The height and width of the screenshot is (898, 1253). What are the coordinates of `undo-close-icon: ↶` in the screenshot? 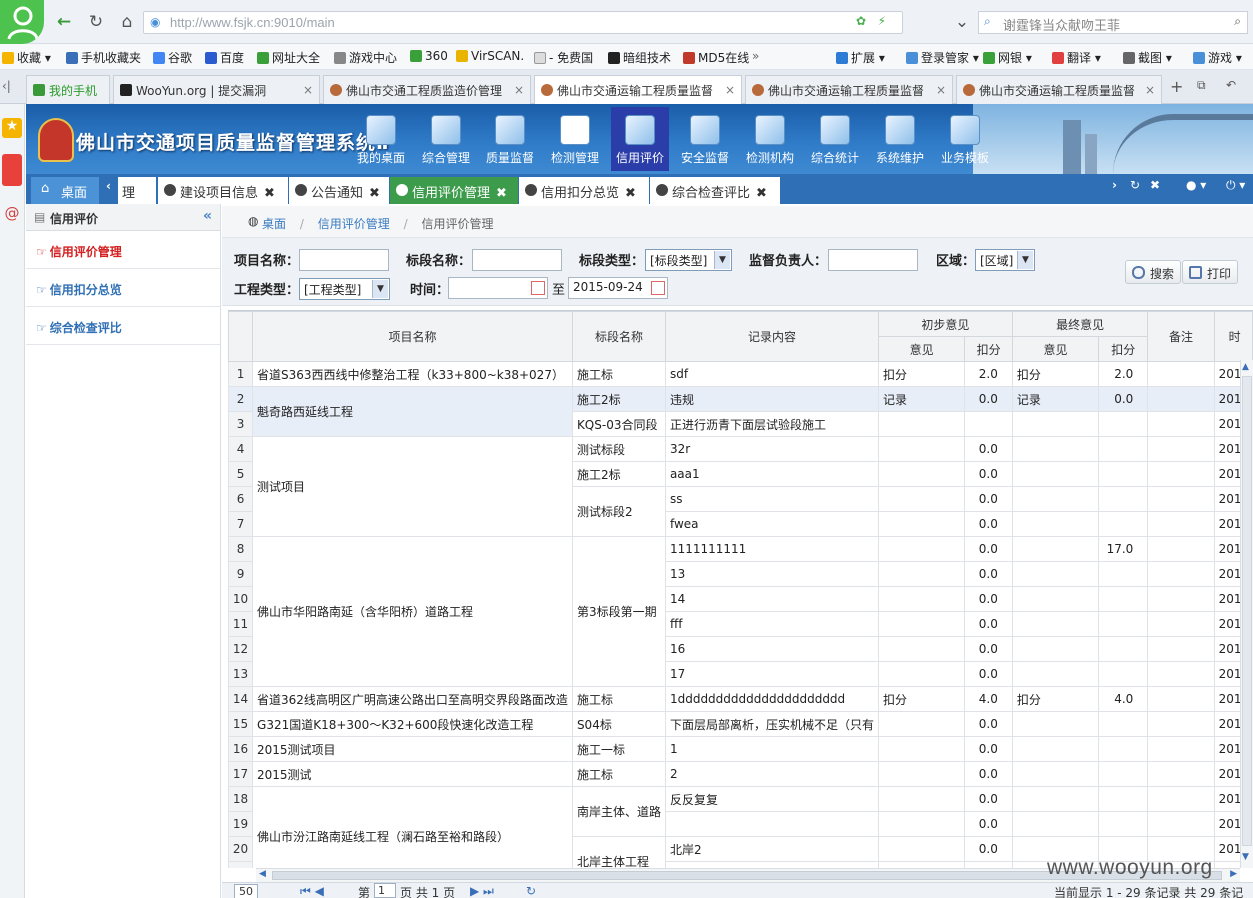 It's located at (1231, 85).